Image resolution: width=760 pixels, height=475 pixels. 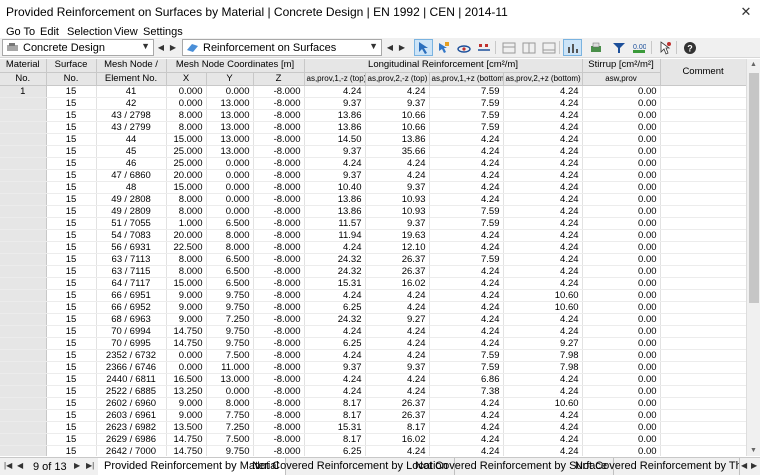 What do you see at coordinates (186, 151) in the screenshot?
I see `table-cell: 25.000` at bounding box center [186, 151].